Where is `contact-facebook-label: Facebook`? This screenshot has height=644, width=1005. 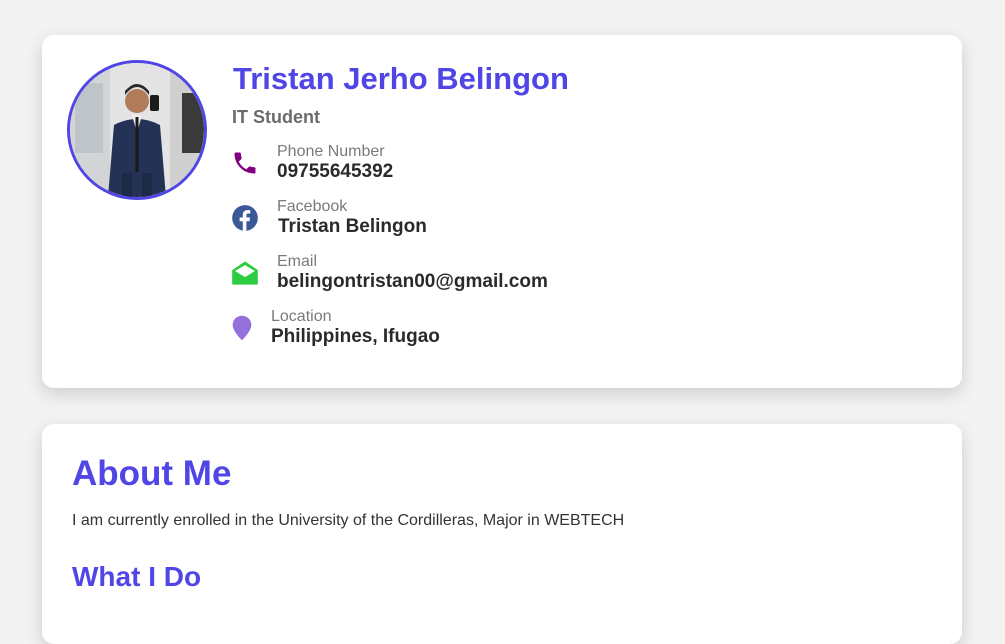 contact-facebook-label: Facebook is located at coordinates (312, 206).